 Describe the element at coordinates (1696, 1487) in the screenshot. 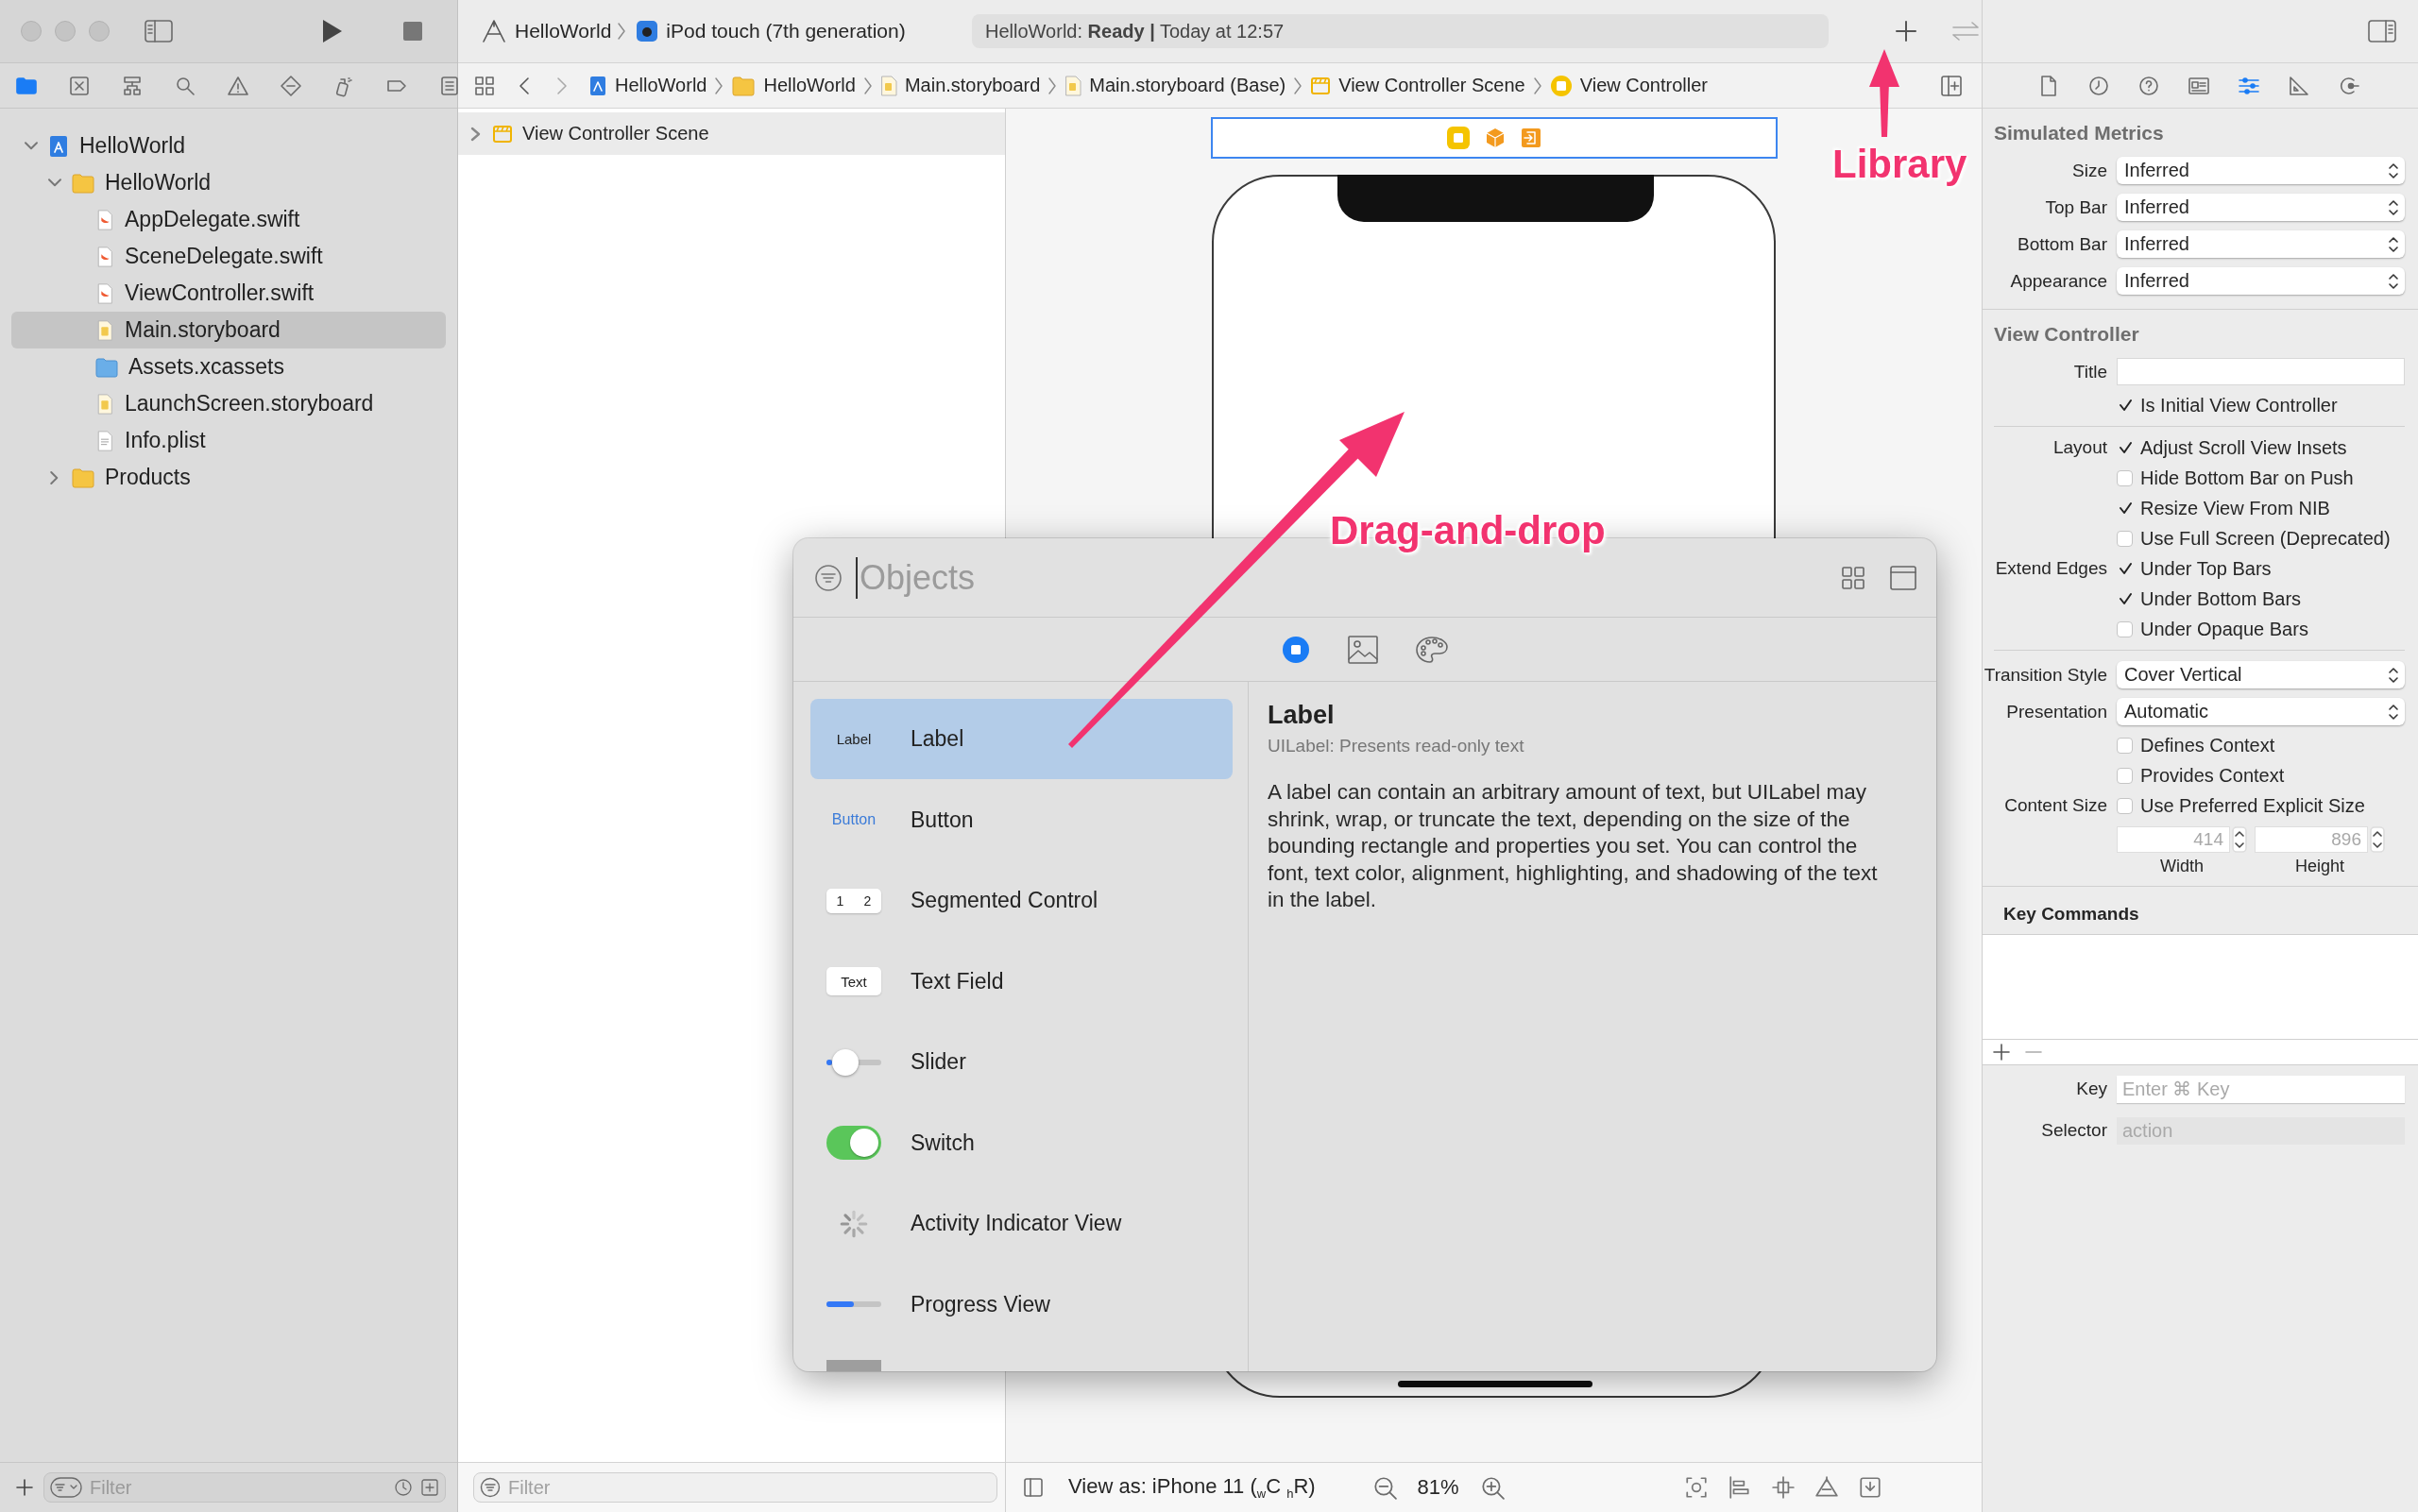

I see `frame-icon` at that location.